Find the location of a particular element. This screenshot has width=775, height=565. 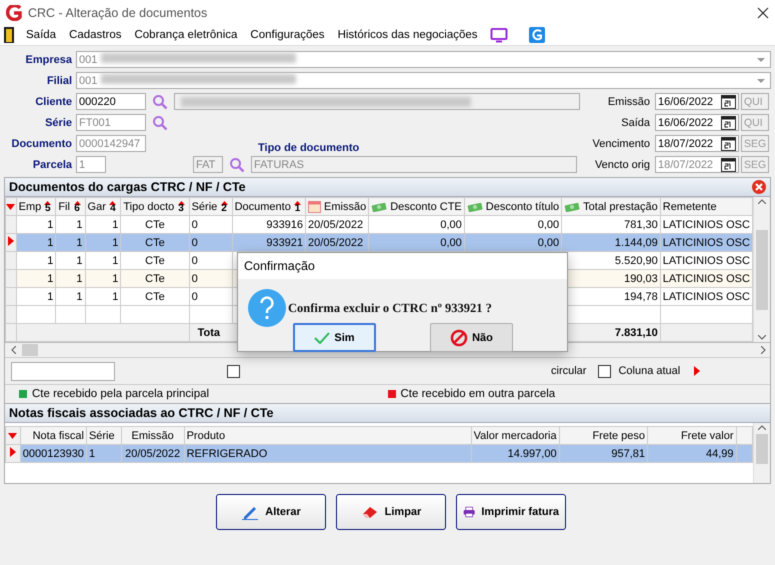

table-cell: 0000123930 is located at coordinates (53, 453).